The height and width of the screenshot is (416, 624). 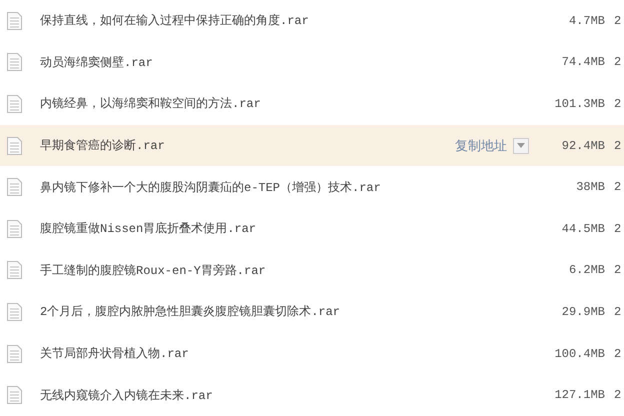 I want to click on file-size: 44.5MB, so click(x=582, y=229).